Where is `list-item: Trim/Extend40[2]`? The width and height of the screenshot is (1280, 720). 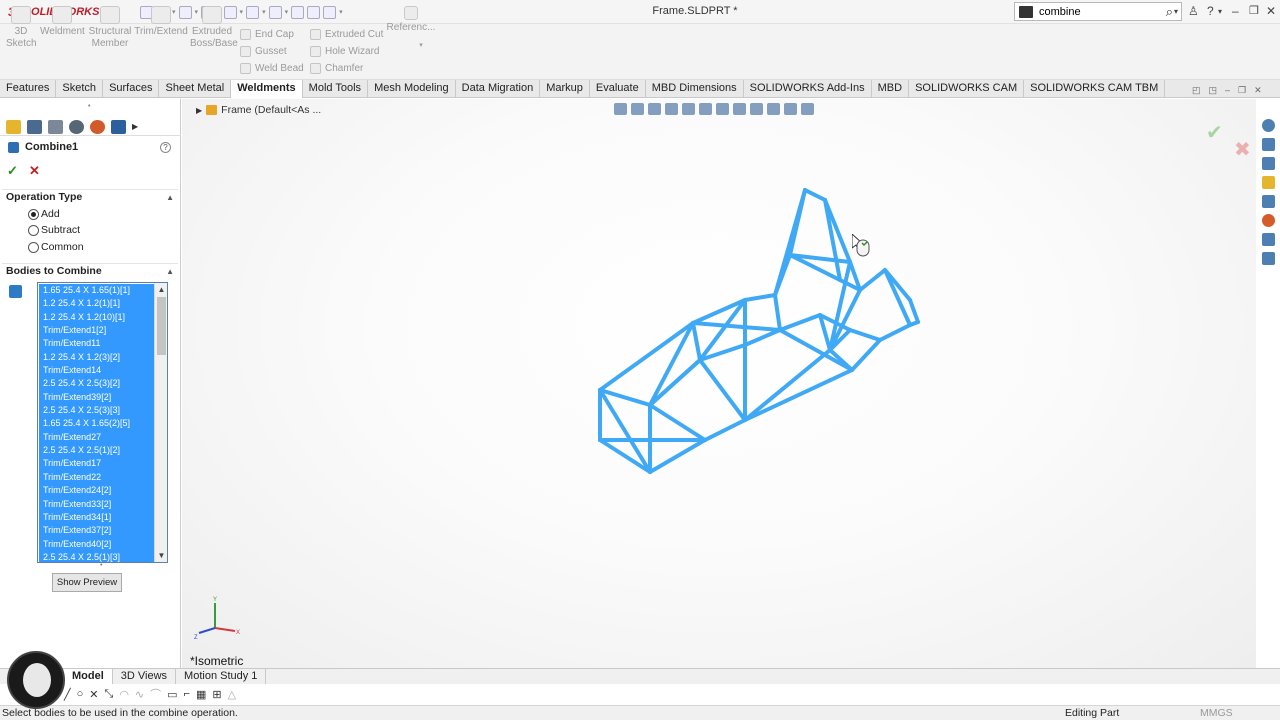
list-item: Trim/Extend40[2] is located at coordinates (96, 544).